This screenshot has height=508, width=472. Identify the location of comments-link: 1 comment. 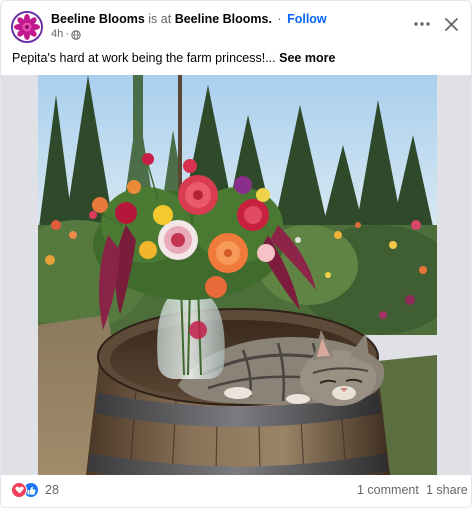
(388, 490).